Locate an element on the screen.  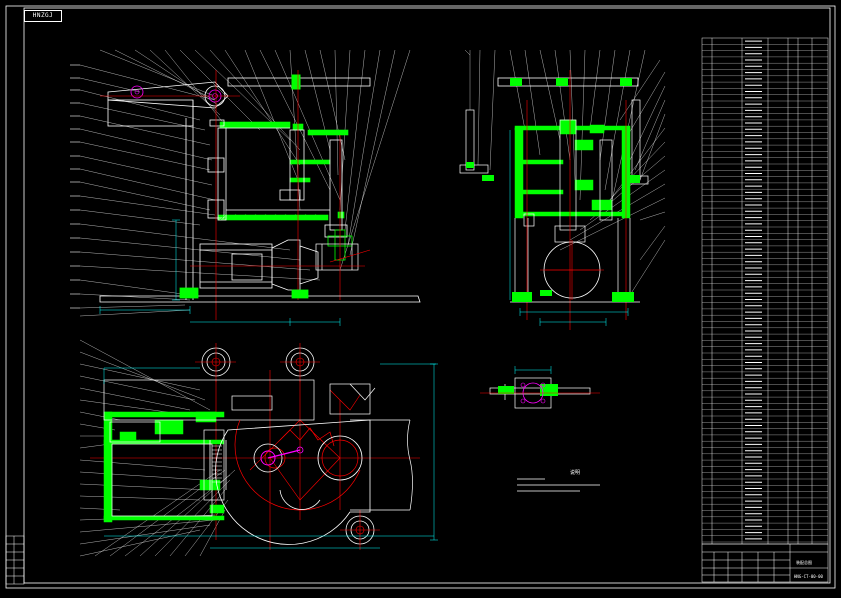
ratchet-comb is located at coordinates (217, 464).